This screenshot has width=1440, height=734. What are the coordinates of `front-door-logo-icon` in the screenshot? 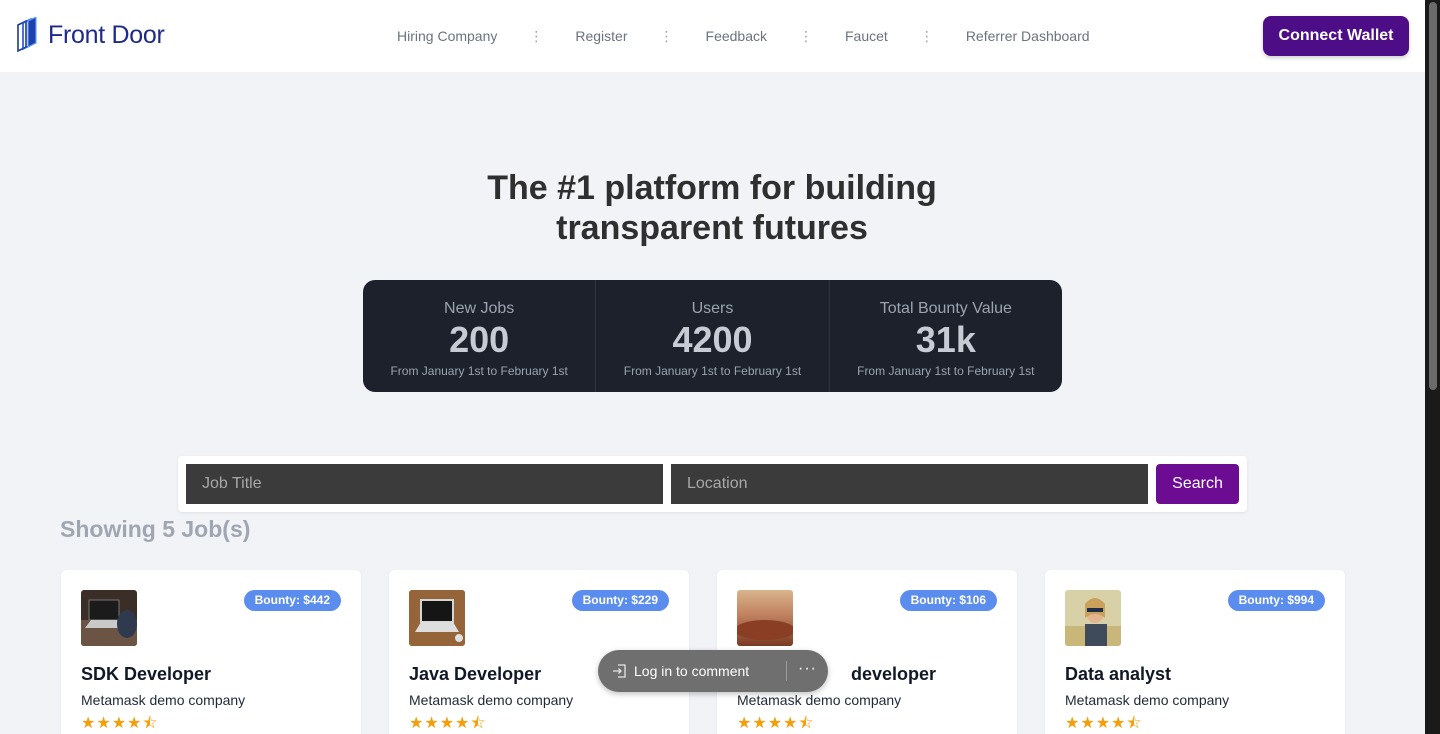 It's located at (27, 35).